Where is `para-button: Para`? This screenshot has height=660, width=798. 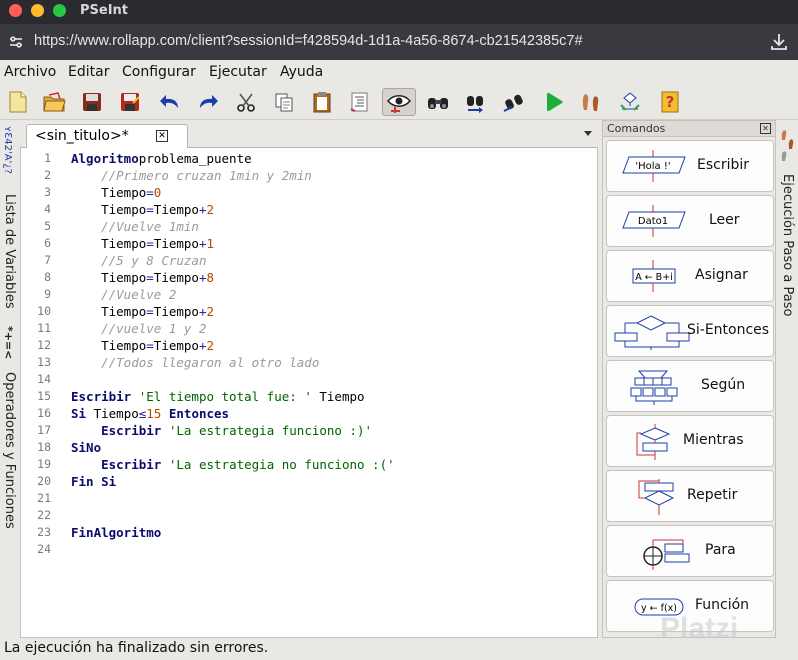 para-button: Para is located at coordinates (690, 551).